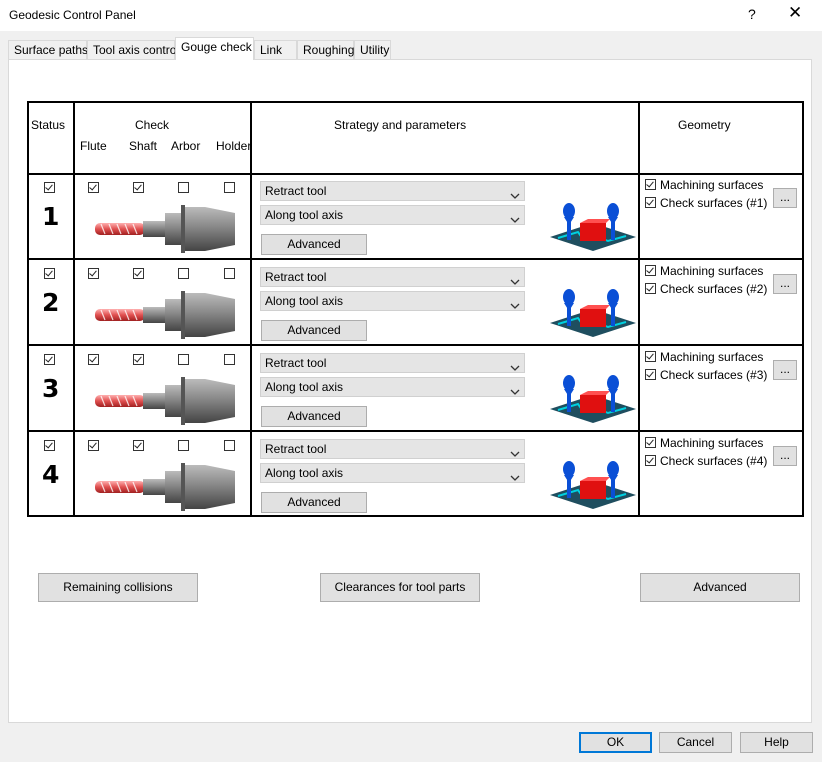  Describe the element at coordinates (48, 49) in the screenshot. I see `tab-surface-paths: Surface paths` at that location.